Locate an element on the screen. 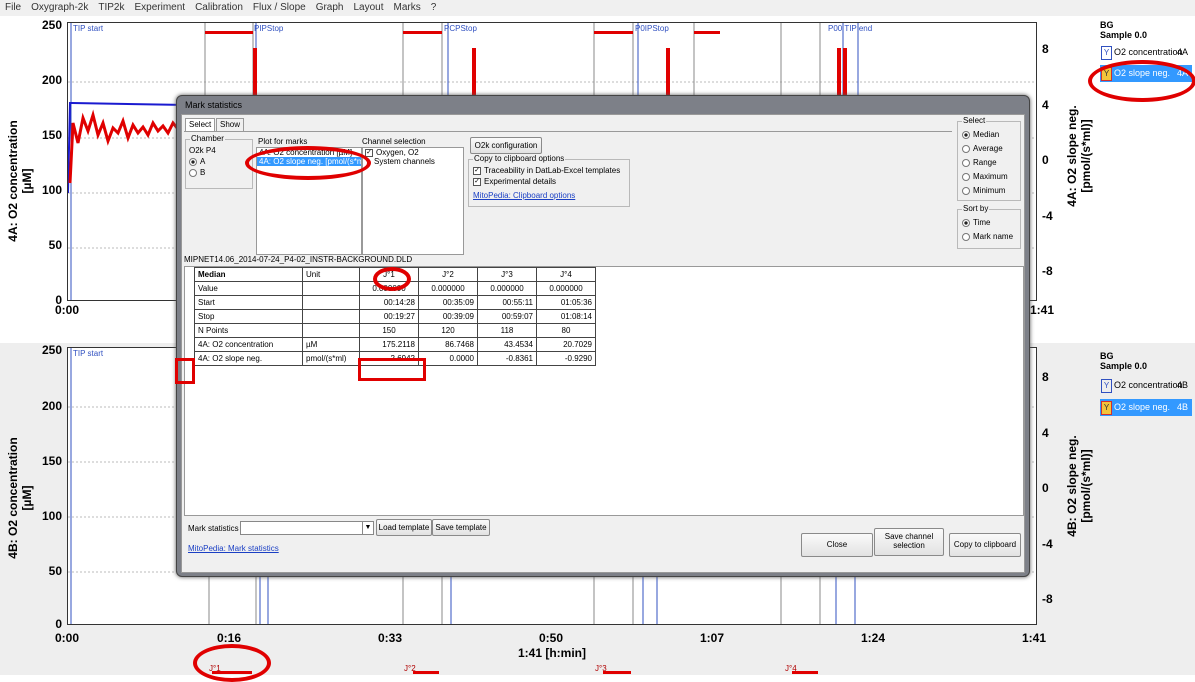  mitopedia-mark-statistics-link: MitoPedia: Mark statistics is located at coordinates (233, 548).